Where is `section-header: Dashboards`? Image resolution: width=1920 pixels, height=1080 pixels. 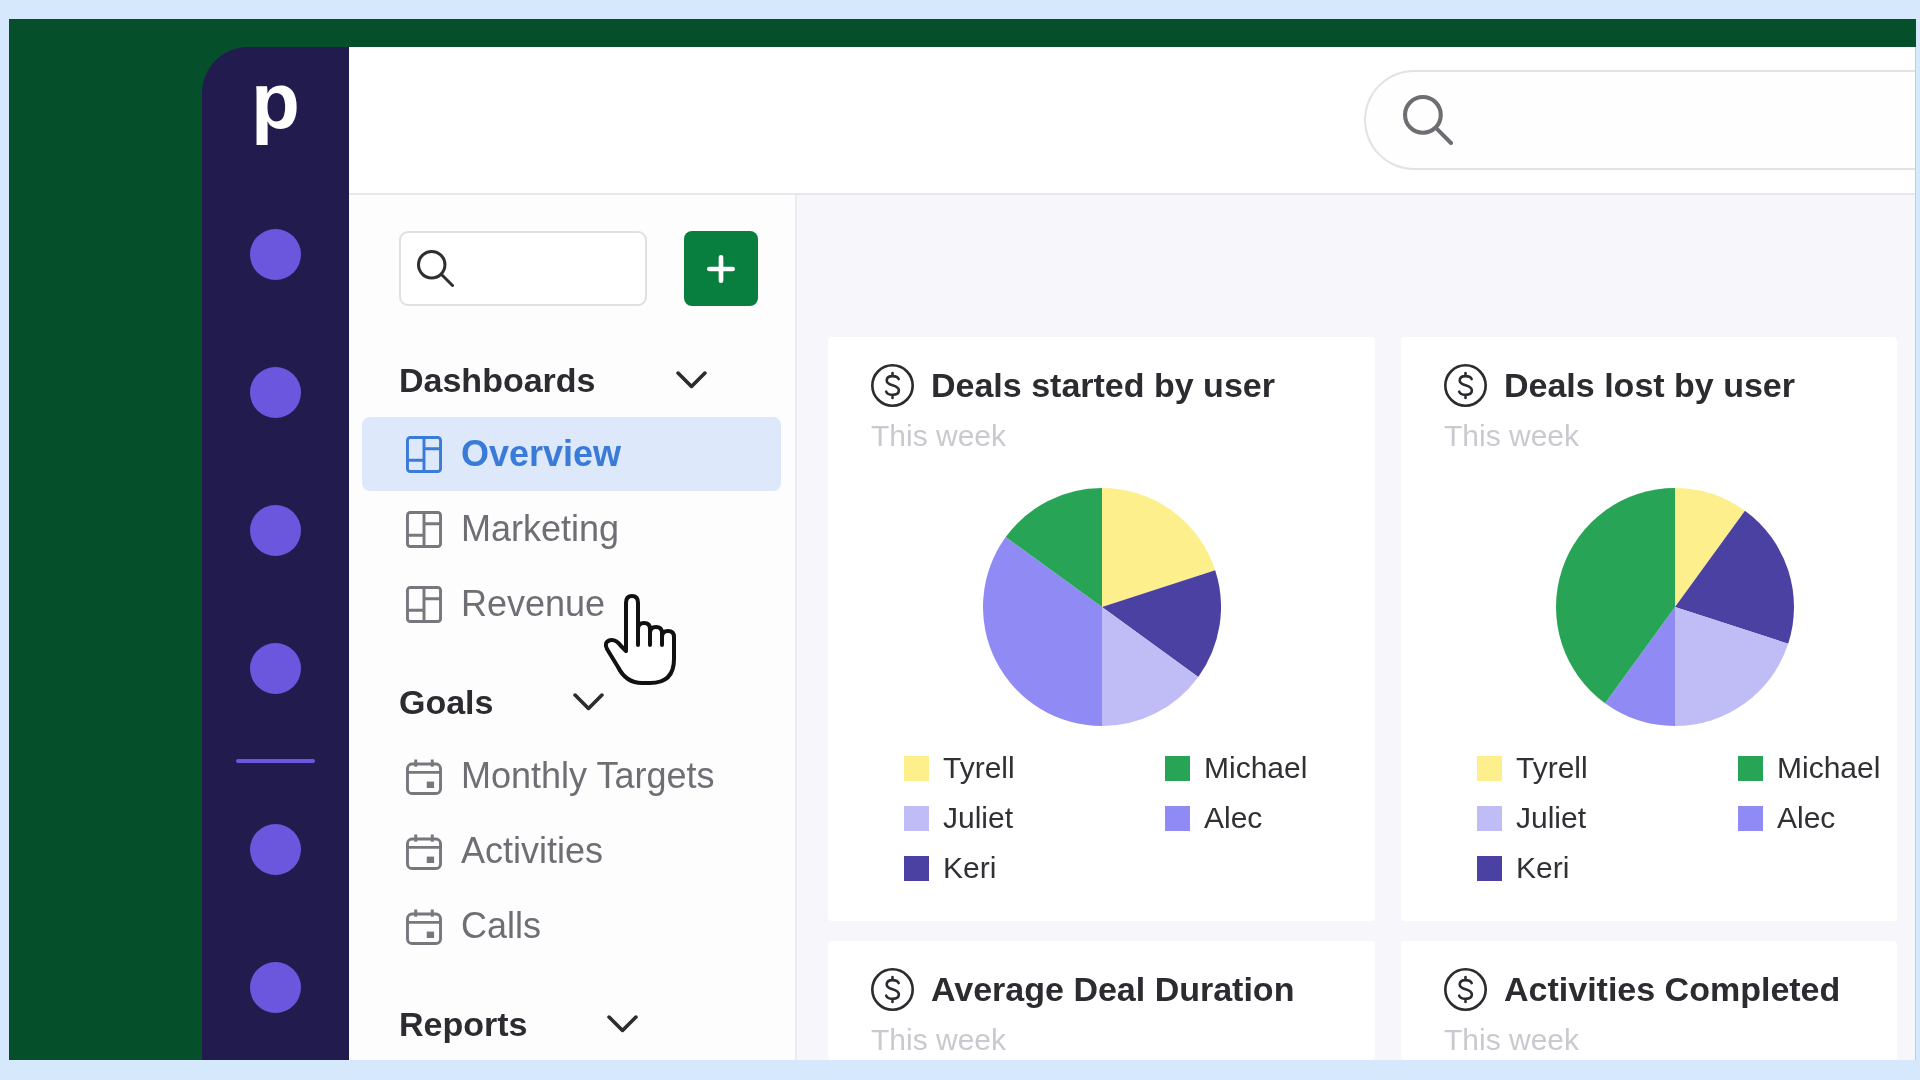
section-header: Dashboards is located at coordinates (553, 380).